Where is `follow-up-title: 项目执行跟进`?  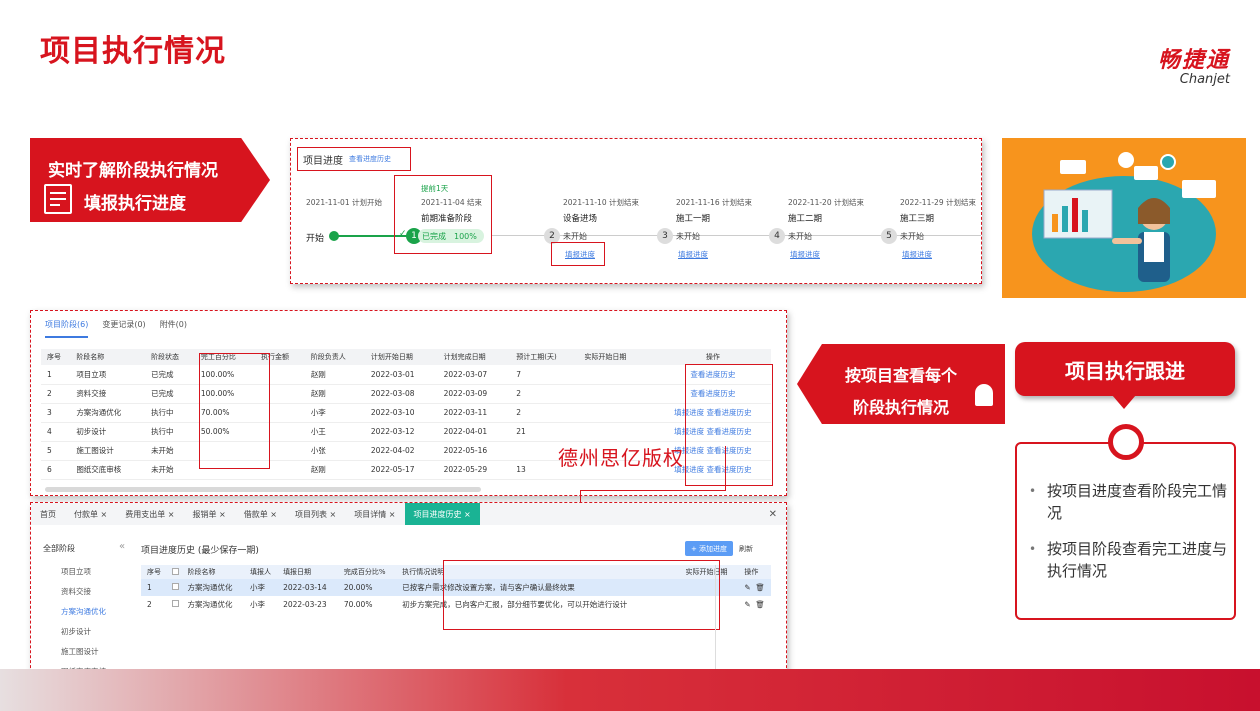 follow-up-title: 项目执行跟进 is located at coordinates (1125, 369).